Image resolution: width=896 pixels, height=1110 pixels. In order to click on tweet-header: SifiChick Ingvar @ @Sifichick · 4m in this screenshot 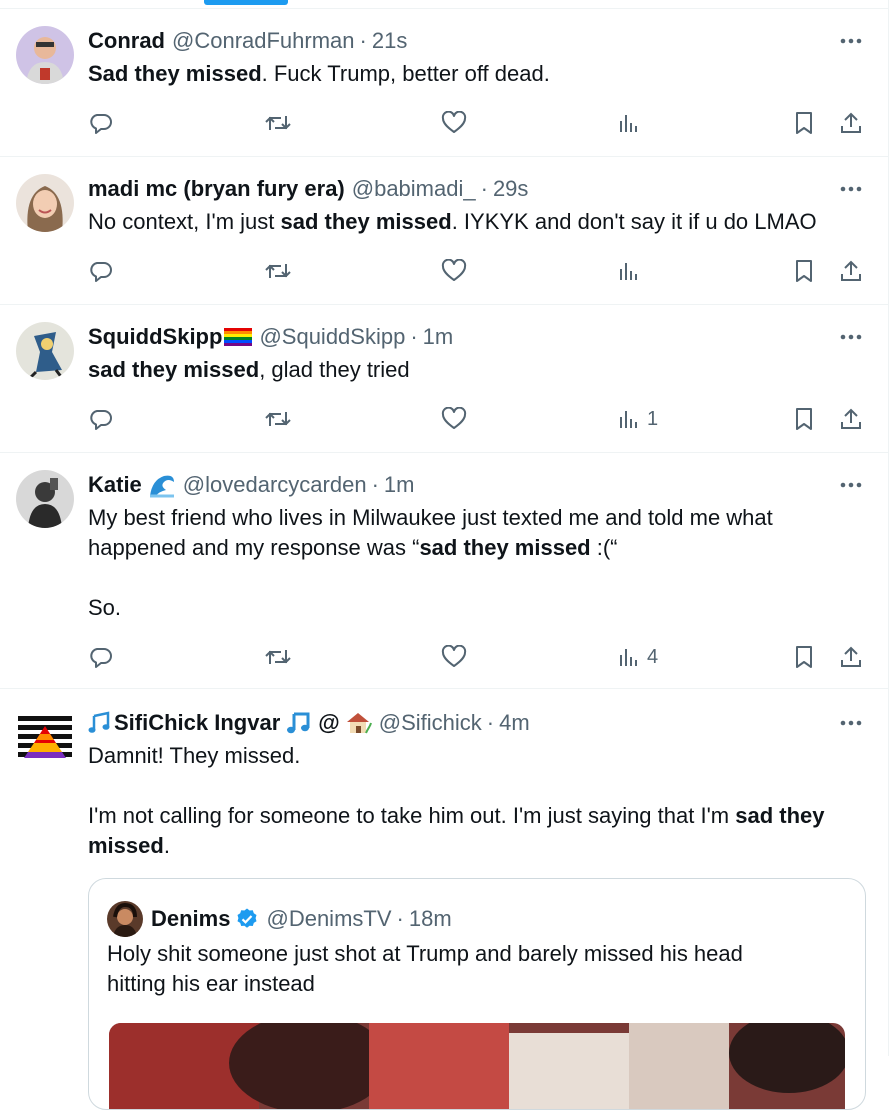, I will do `click(309, 723)`.